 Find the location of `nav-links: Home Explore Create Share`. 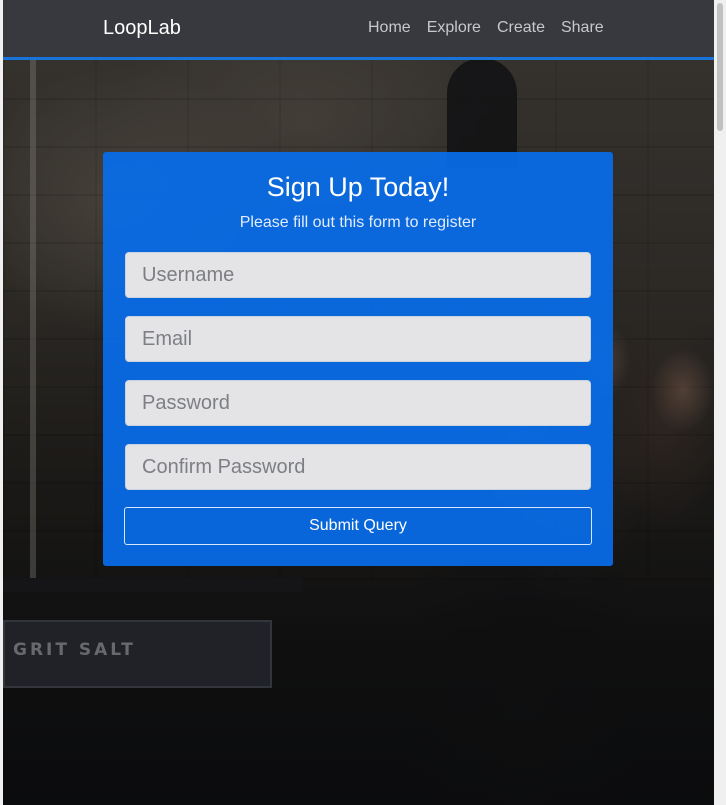

nav-links: Home Explore Create Share is located at coordinates (486, 28).